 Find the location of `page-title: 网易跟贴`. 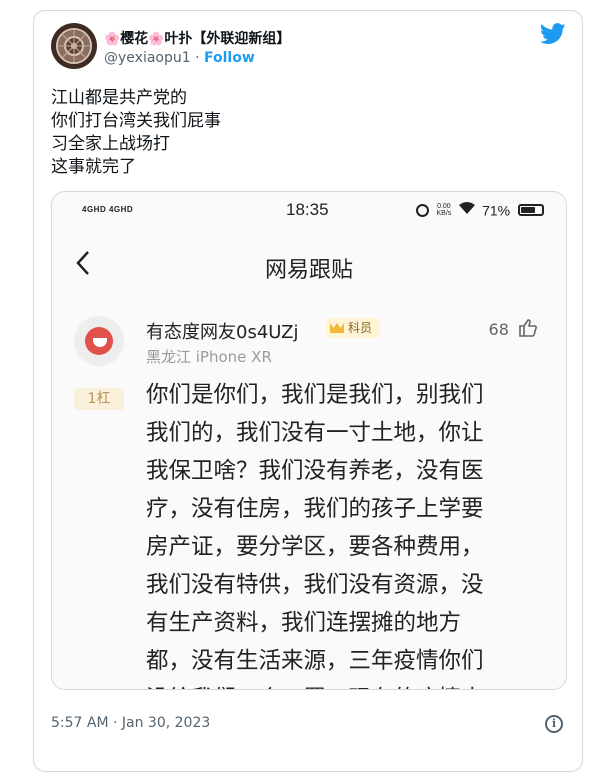

page-title: 网易跟贴 is located at coordinates (308, 270).